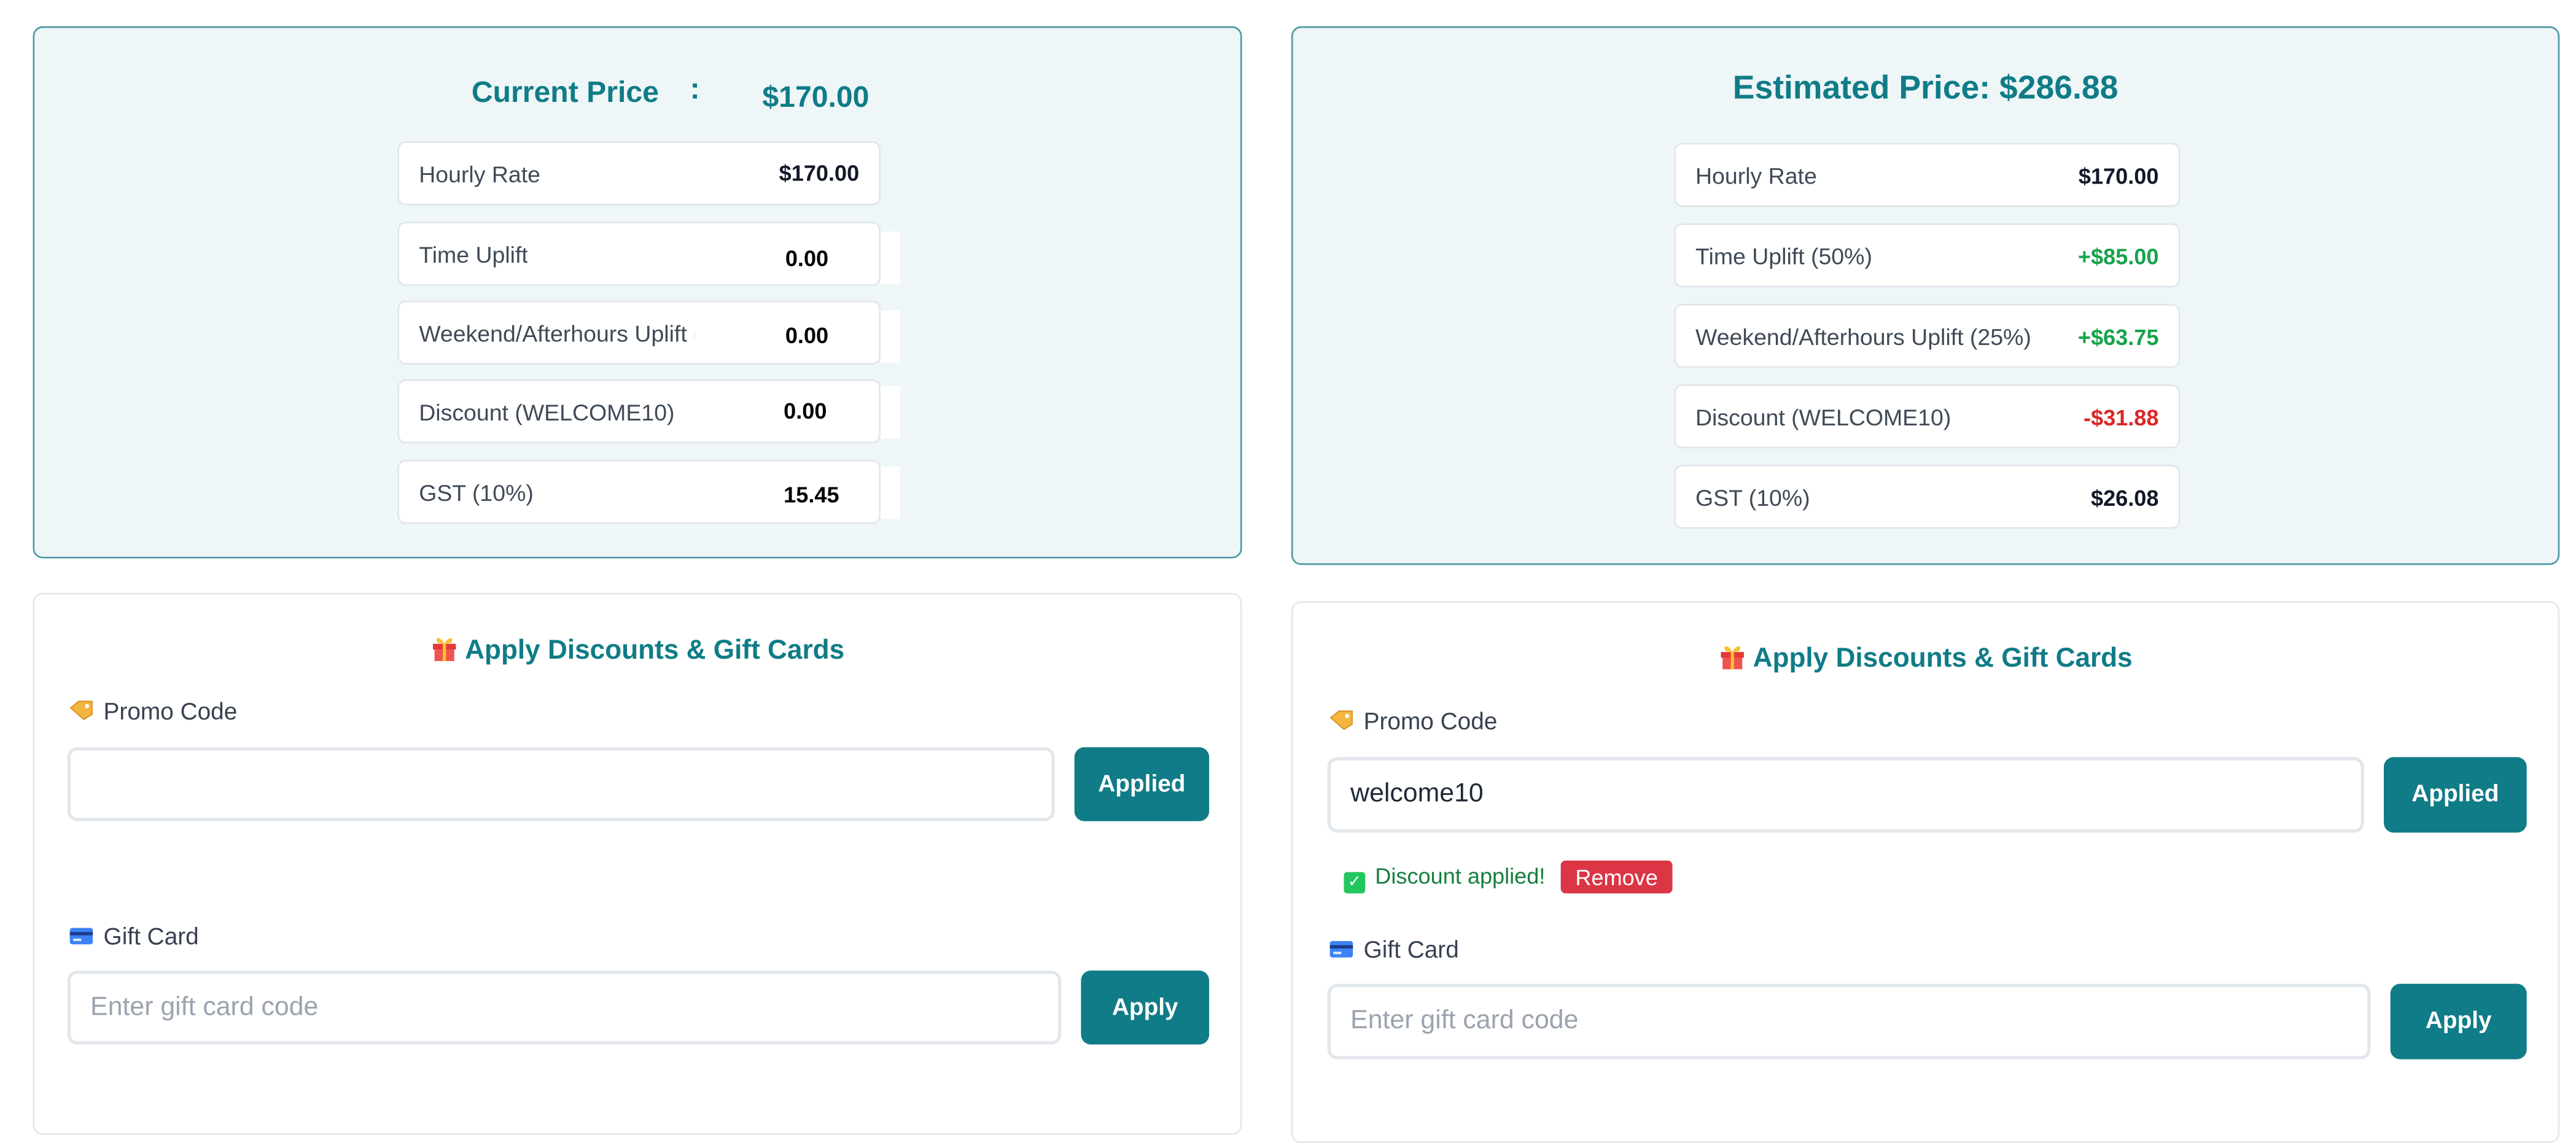 This screenshot has width=2576, height=1143. I want to click on row-label: Time Uplift (50%), so click(1783, 255).